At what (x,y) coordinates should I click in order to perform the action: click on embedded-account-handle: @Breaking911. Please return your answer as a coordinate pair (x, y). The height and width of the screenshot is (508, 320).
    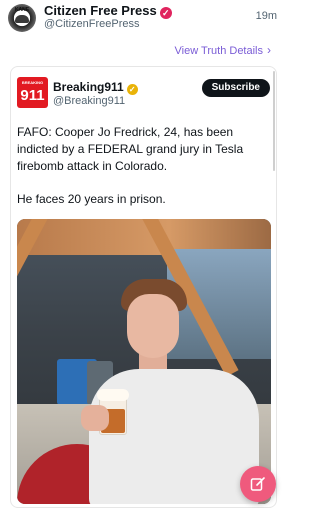
    Looking at the image, I should click on (89, 101).